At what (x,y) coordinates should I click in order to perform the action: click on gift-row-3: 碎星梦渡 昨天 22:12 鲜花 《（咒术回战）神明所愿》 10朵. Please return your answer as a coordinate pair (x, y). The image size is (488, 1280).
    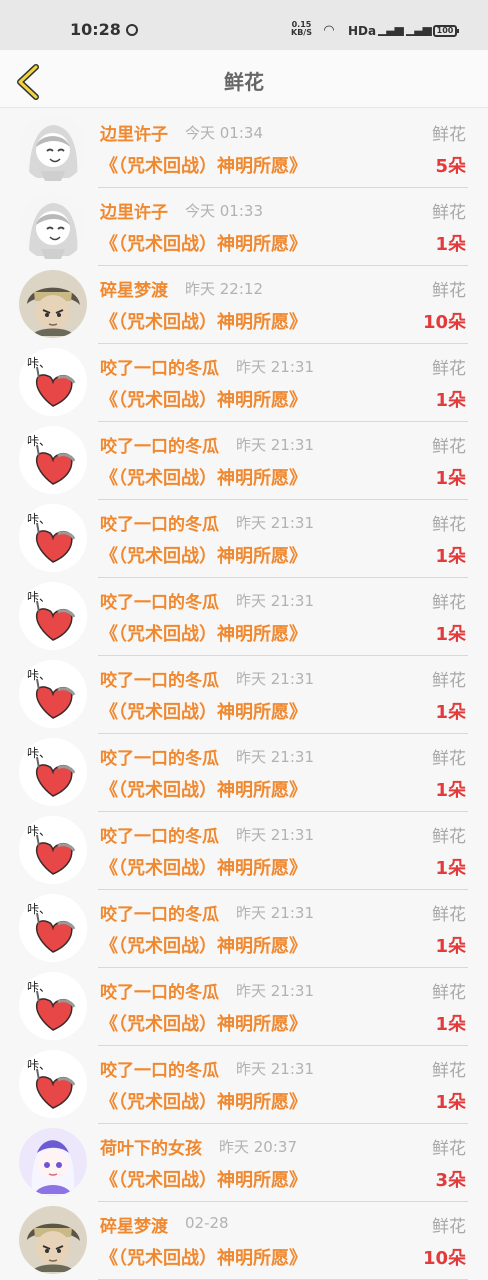
    Looking at the image, I should click on (244, 305).